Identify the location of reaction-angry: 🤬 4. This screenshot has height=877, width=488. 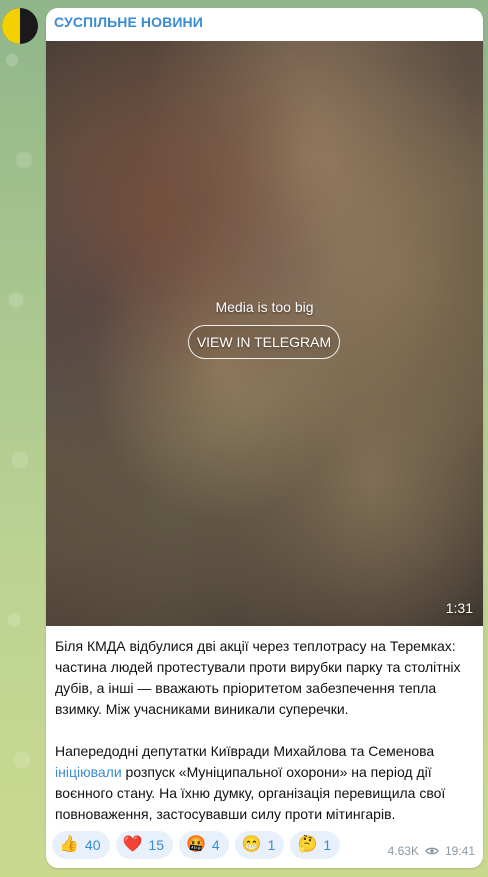
(204, 845).